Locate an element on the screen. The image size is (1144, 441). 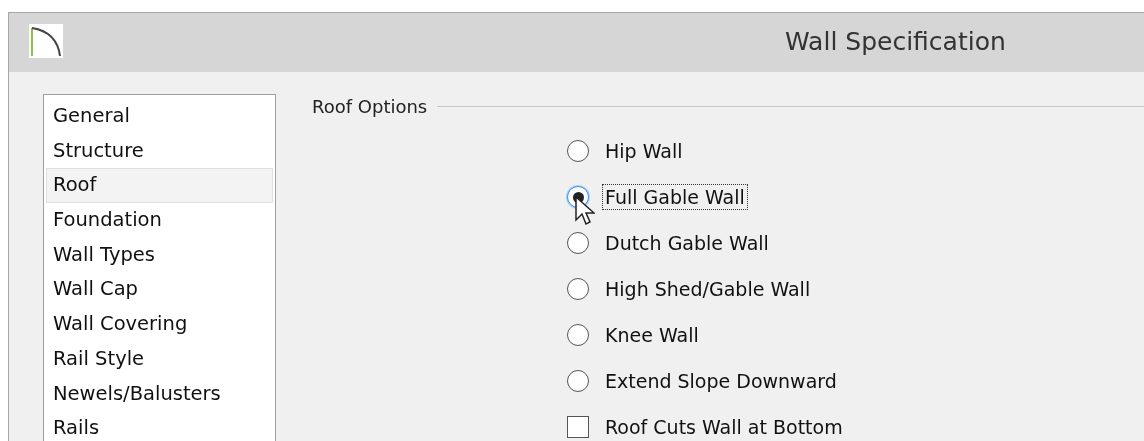
cursor-icon is located at coordinates (585, 211).